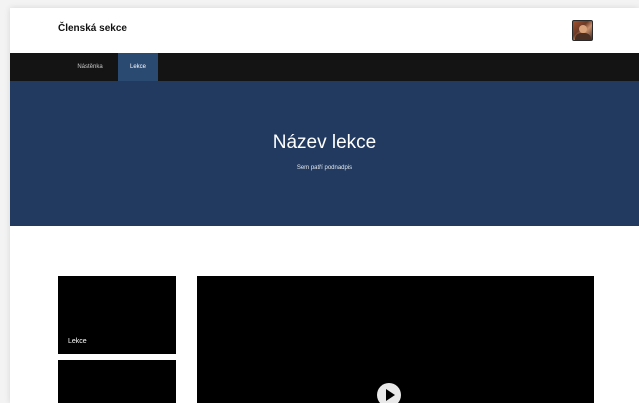 The image size is (639, 403). I want to click on user-avatar, so click(582, 30).